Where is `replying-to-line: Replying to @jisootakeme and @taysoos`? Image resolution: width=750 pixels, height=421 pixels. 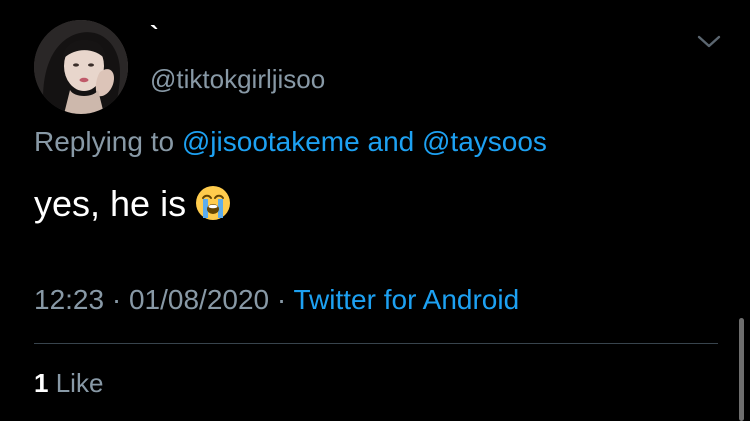 replying-to-line: Replying to @jisootakeme and @taysoos is located at coordinates (290, 142).